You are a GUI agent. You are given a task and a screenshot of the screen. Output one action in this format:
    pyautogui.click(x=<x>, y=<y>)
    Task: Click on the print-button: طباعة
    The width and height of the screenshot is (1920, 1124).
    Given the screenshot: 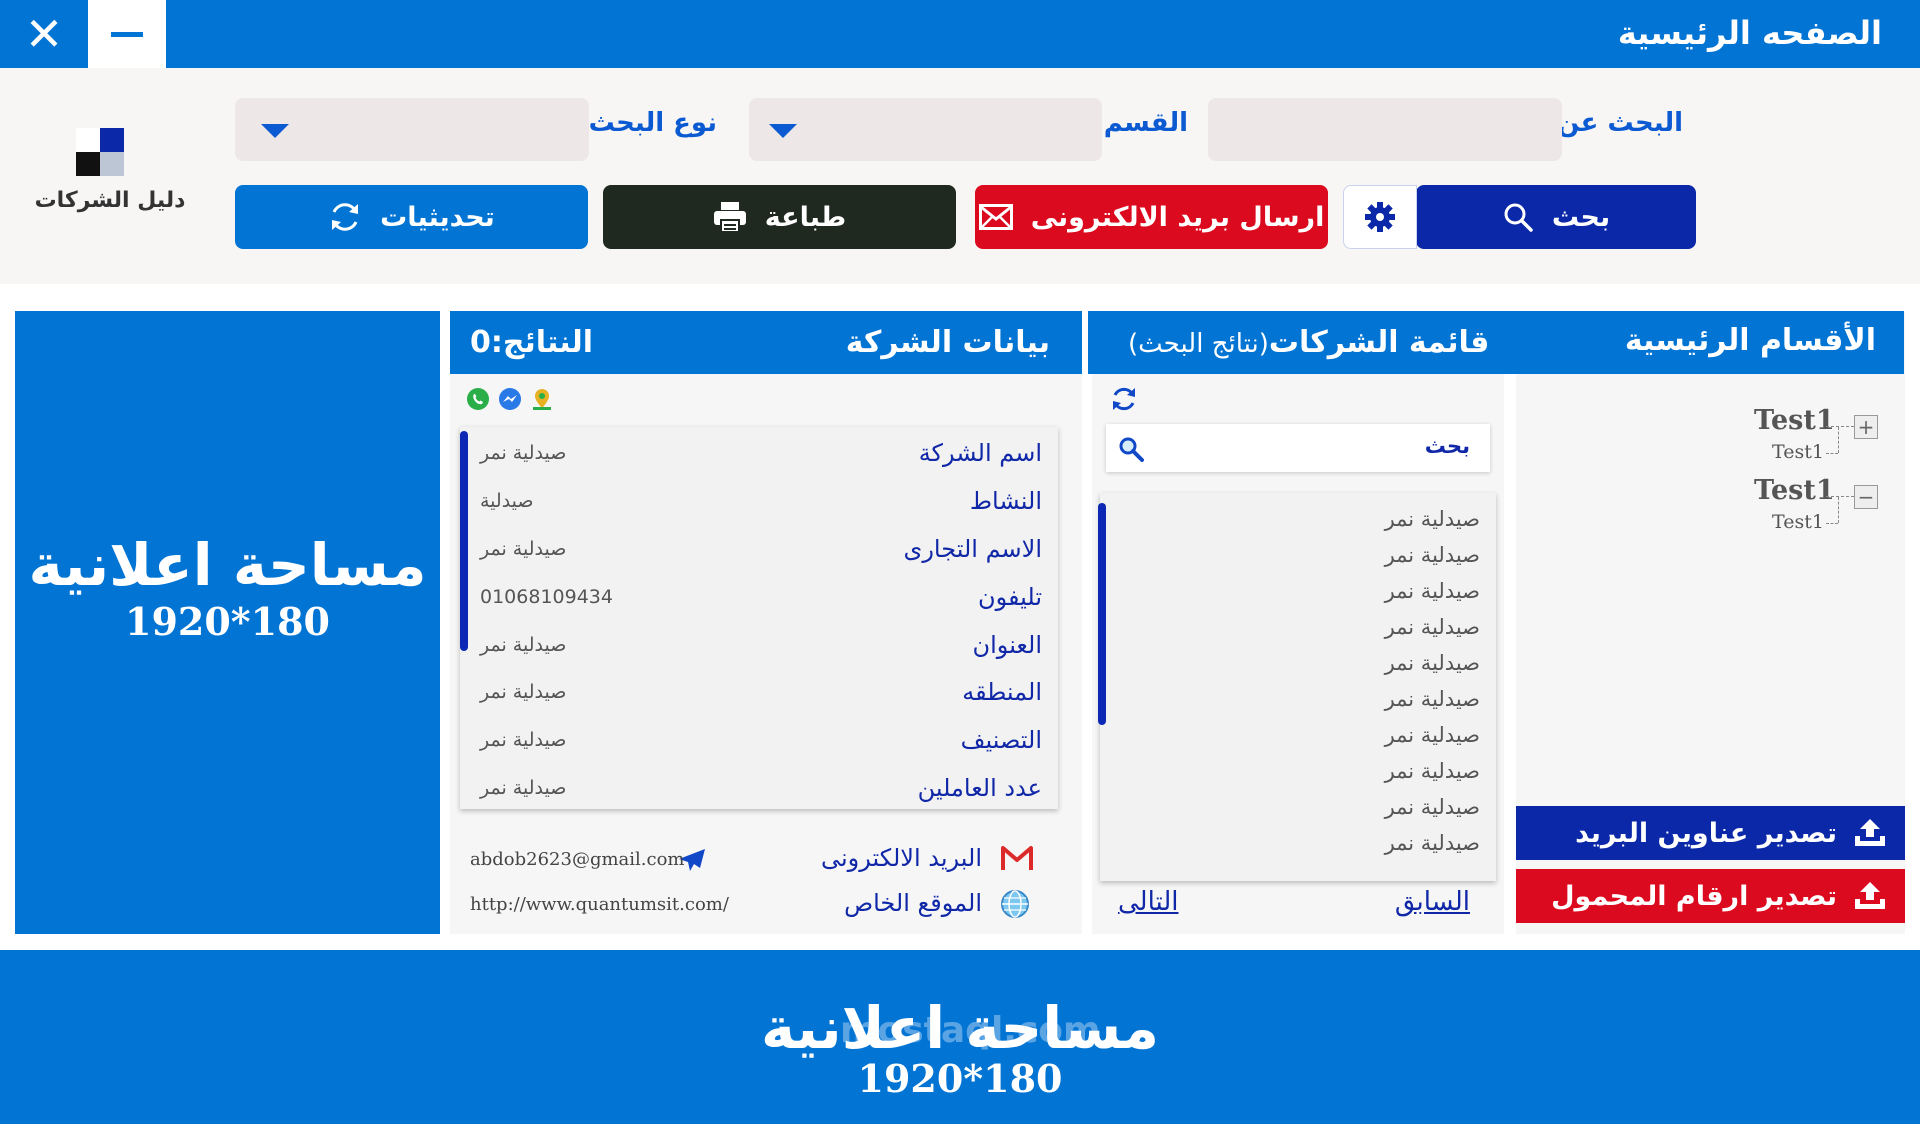 What is the action you would take?
    pyautogui.click(x=779, y=217)
    